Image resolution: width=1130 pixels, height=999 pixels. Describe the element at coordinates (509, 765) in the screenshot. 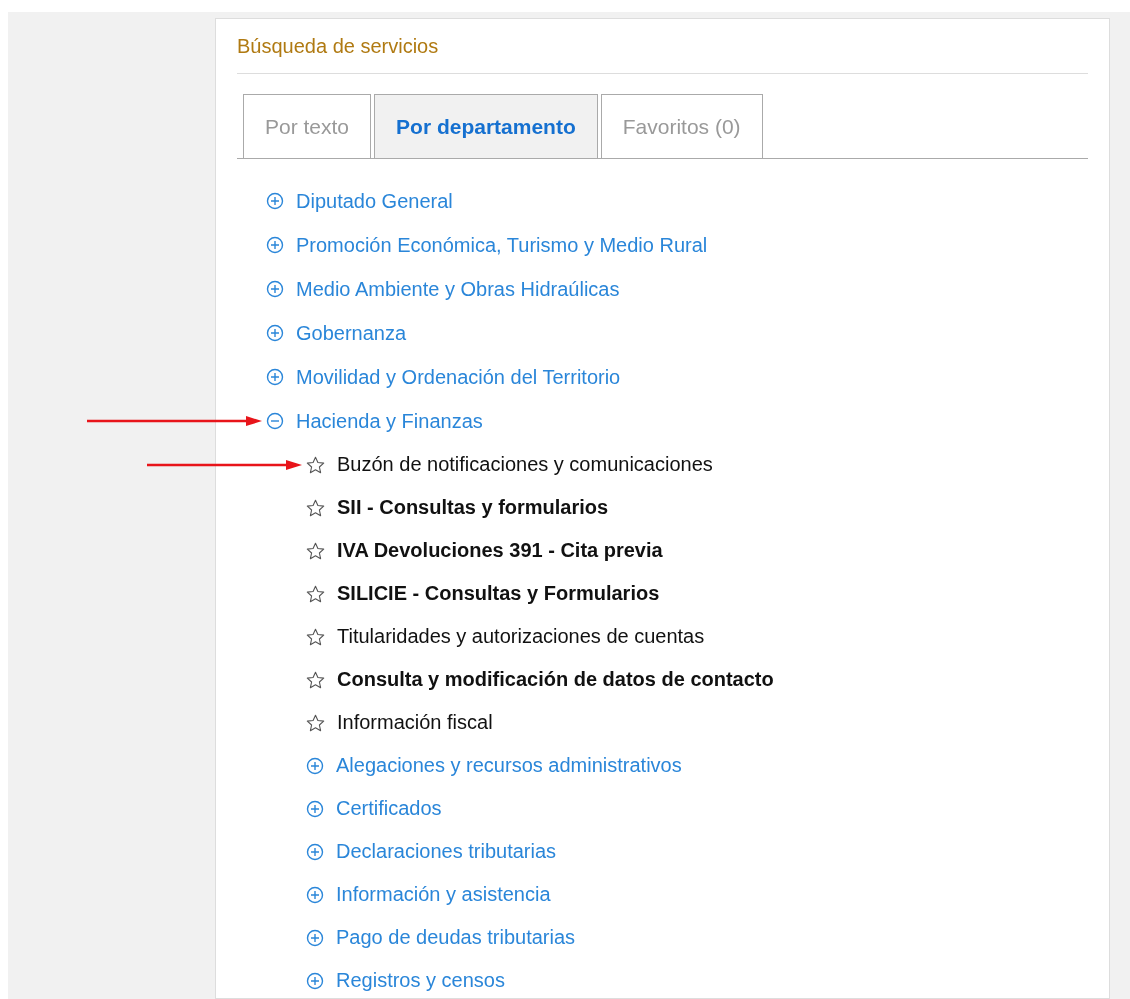

I see `category-link: Alegaciones y recursos administrativos` at that location.